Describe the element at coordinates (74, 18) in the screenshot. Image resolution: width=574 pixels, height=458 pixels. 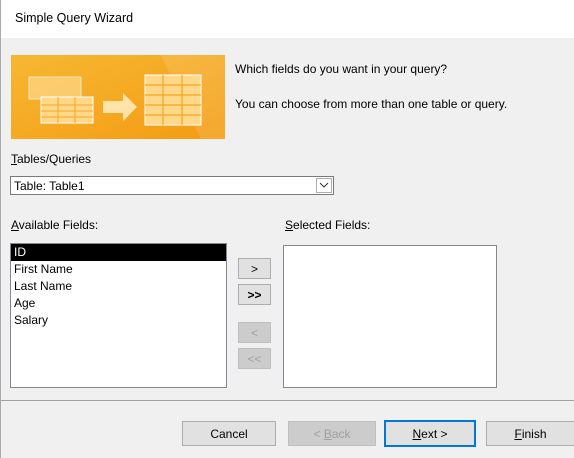
I see `window-title: Simple Query Wizard` at that location.